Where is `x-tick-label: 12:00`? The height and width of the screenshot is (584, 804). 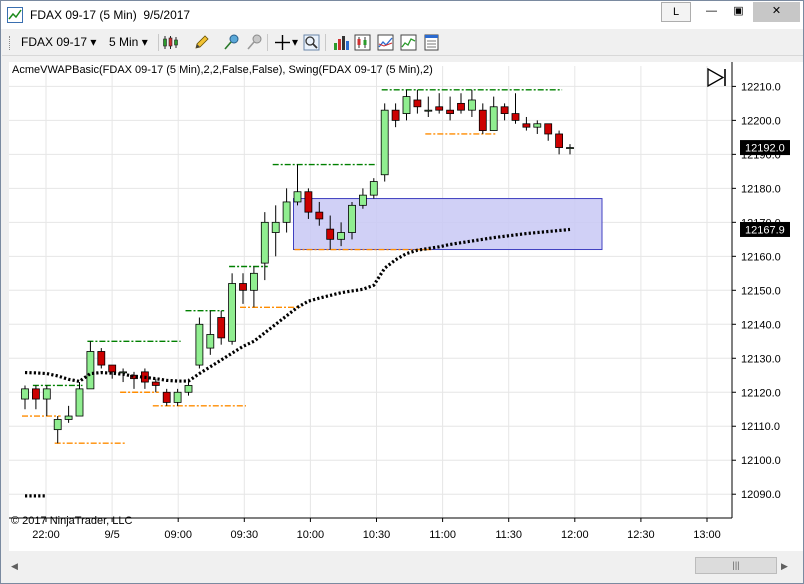
x-tick-label: 12:00 is located at coordinates (575, 535).